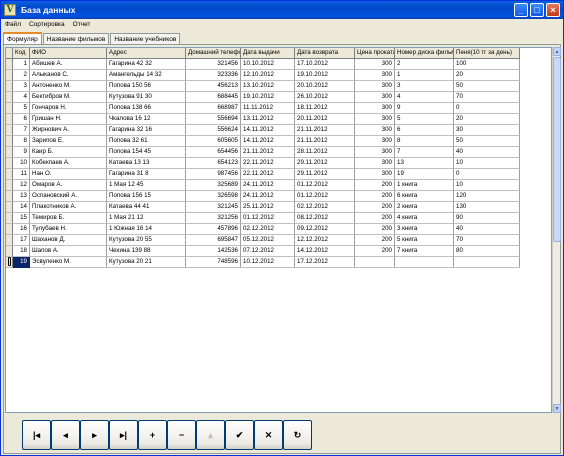  What do you see at coordinates (213, 64) in the screenshot?
I see `table-cell: 321456` at bounding box center [213, 64].